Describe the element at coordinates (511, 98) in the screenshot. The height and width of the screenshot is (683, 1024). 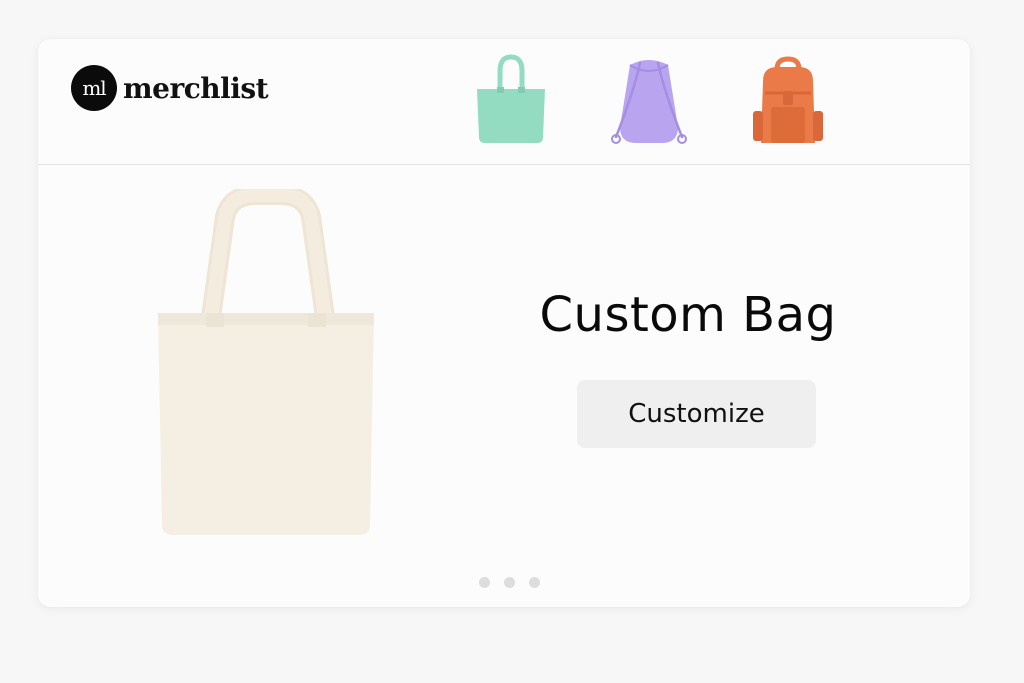
I see `tote-bag-icon` at that location.